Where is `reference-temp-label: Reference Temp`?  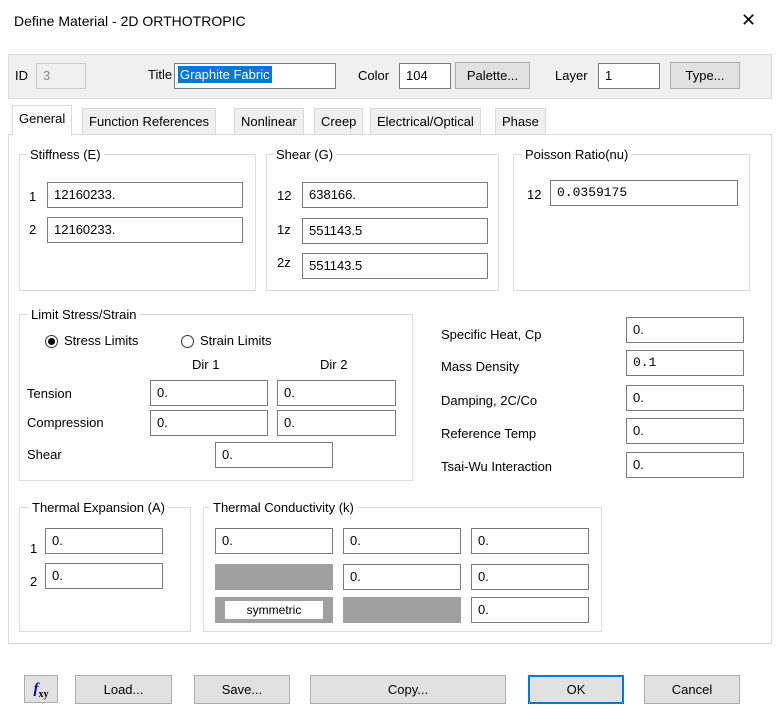
reference-temp-label: Reference Temp is located at coordinates (489, 433).